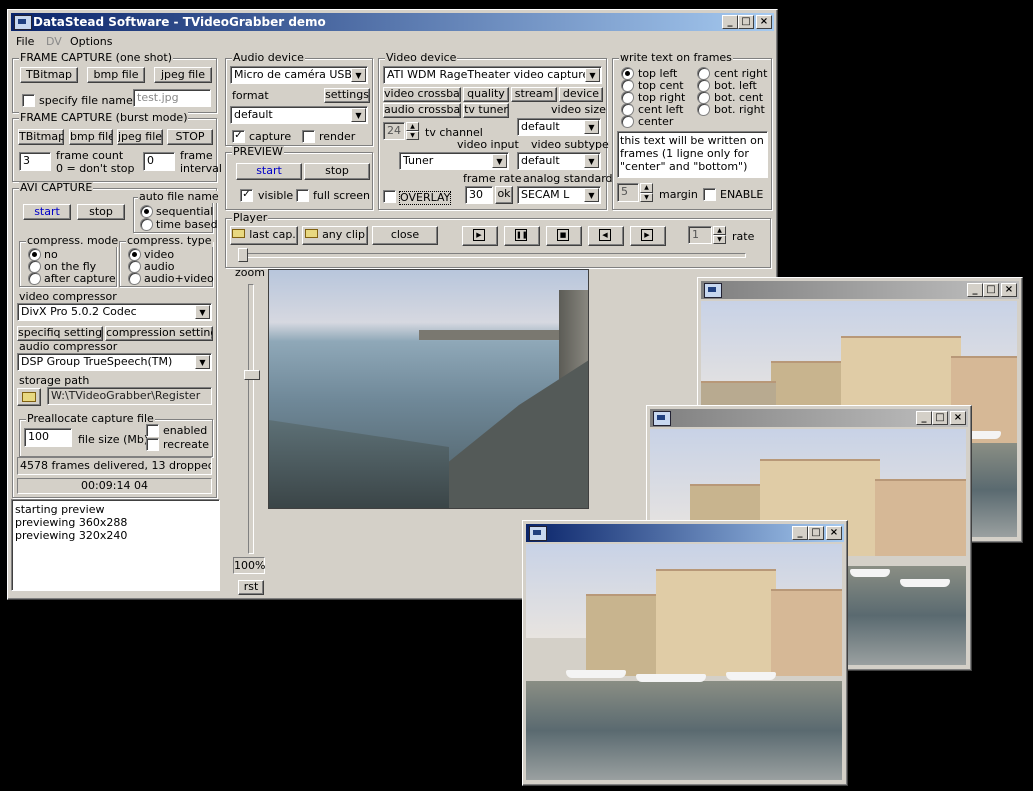  I want to click on burst-stop-button: STOP, so click(190, 137).